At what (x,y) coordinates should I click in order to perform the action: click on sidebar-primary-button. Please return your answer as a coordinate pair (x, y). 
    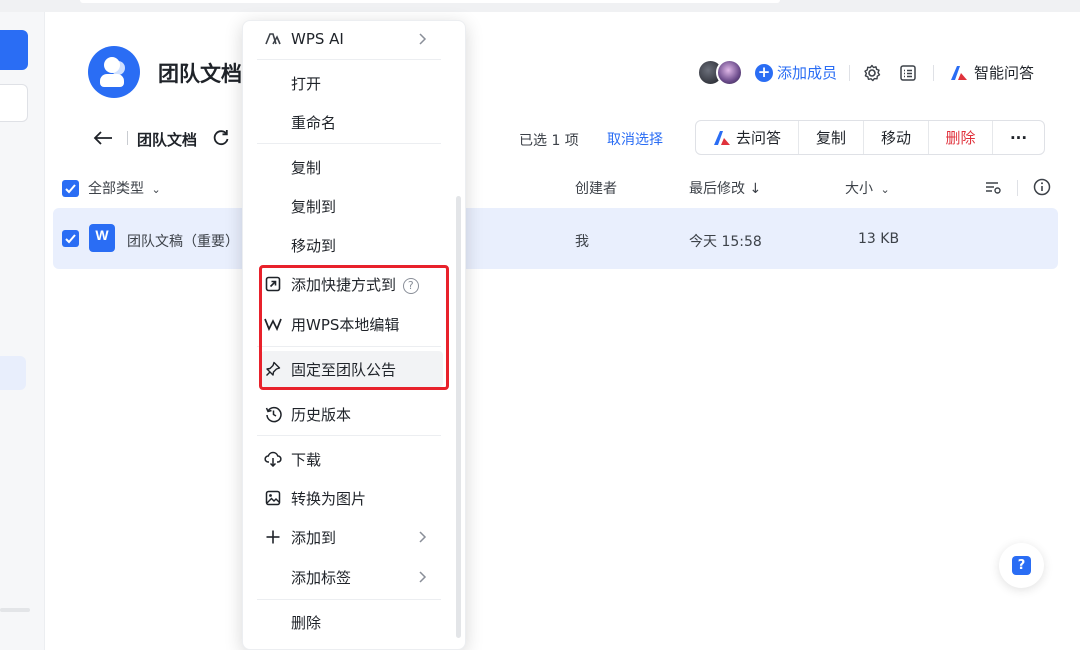
    Looking at the image, I should click on (14, 50).